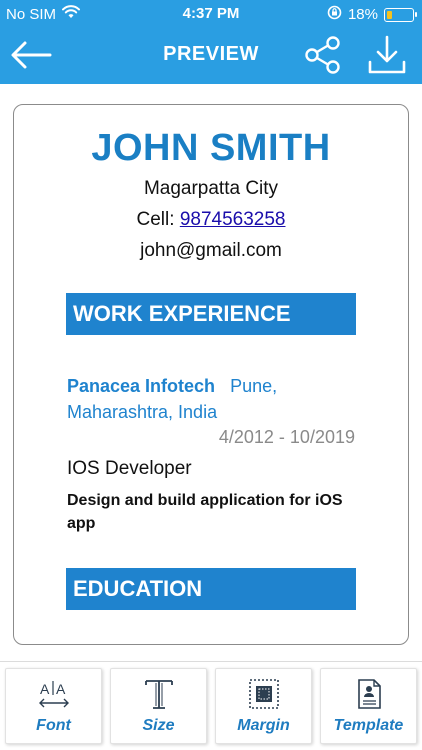 This screenshot has height=750, width=422. I want to click on size-button: Size, so click(158, 706).